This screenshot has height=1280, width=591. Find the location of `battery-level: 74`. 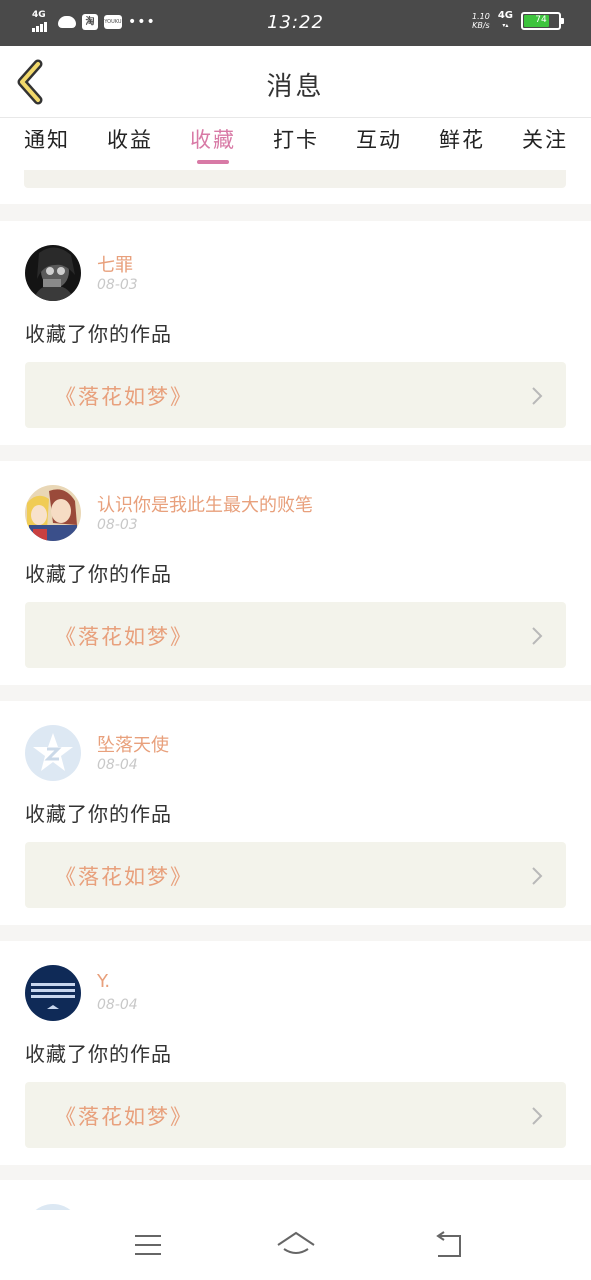

battery-level: 74 is located at coordinates (541, 20).